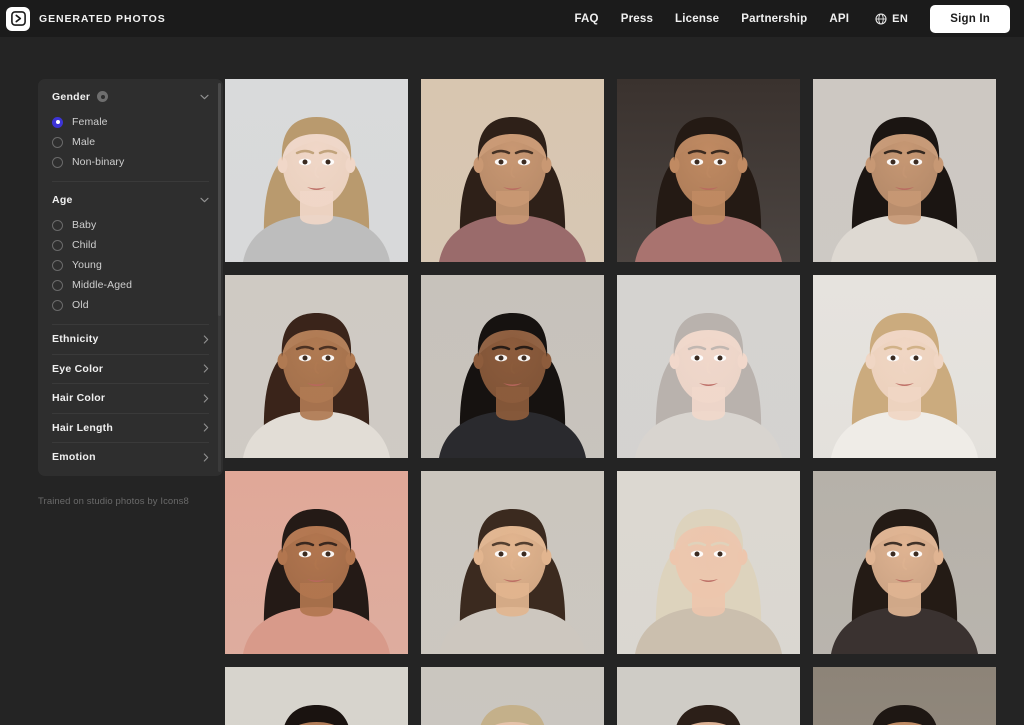  Describe the element at coordinates (130, 95) in the screenshot. I see `filter-group-gender-header: Gender` at that location.